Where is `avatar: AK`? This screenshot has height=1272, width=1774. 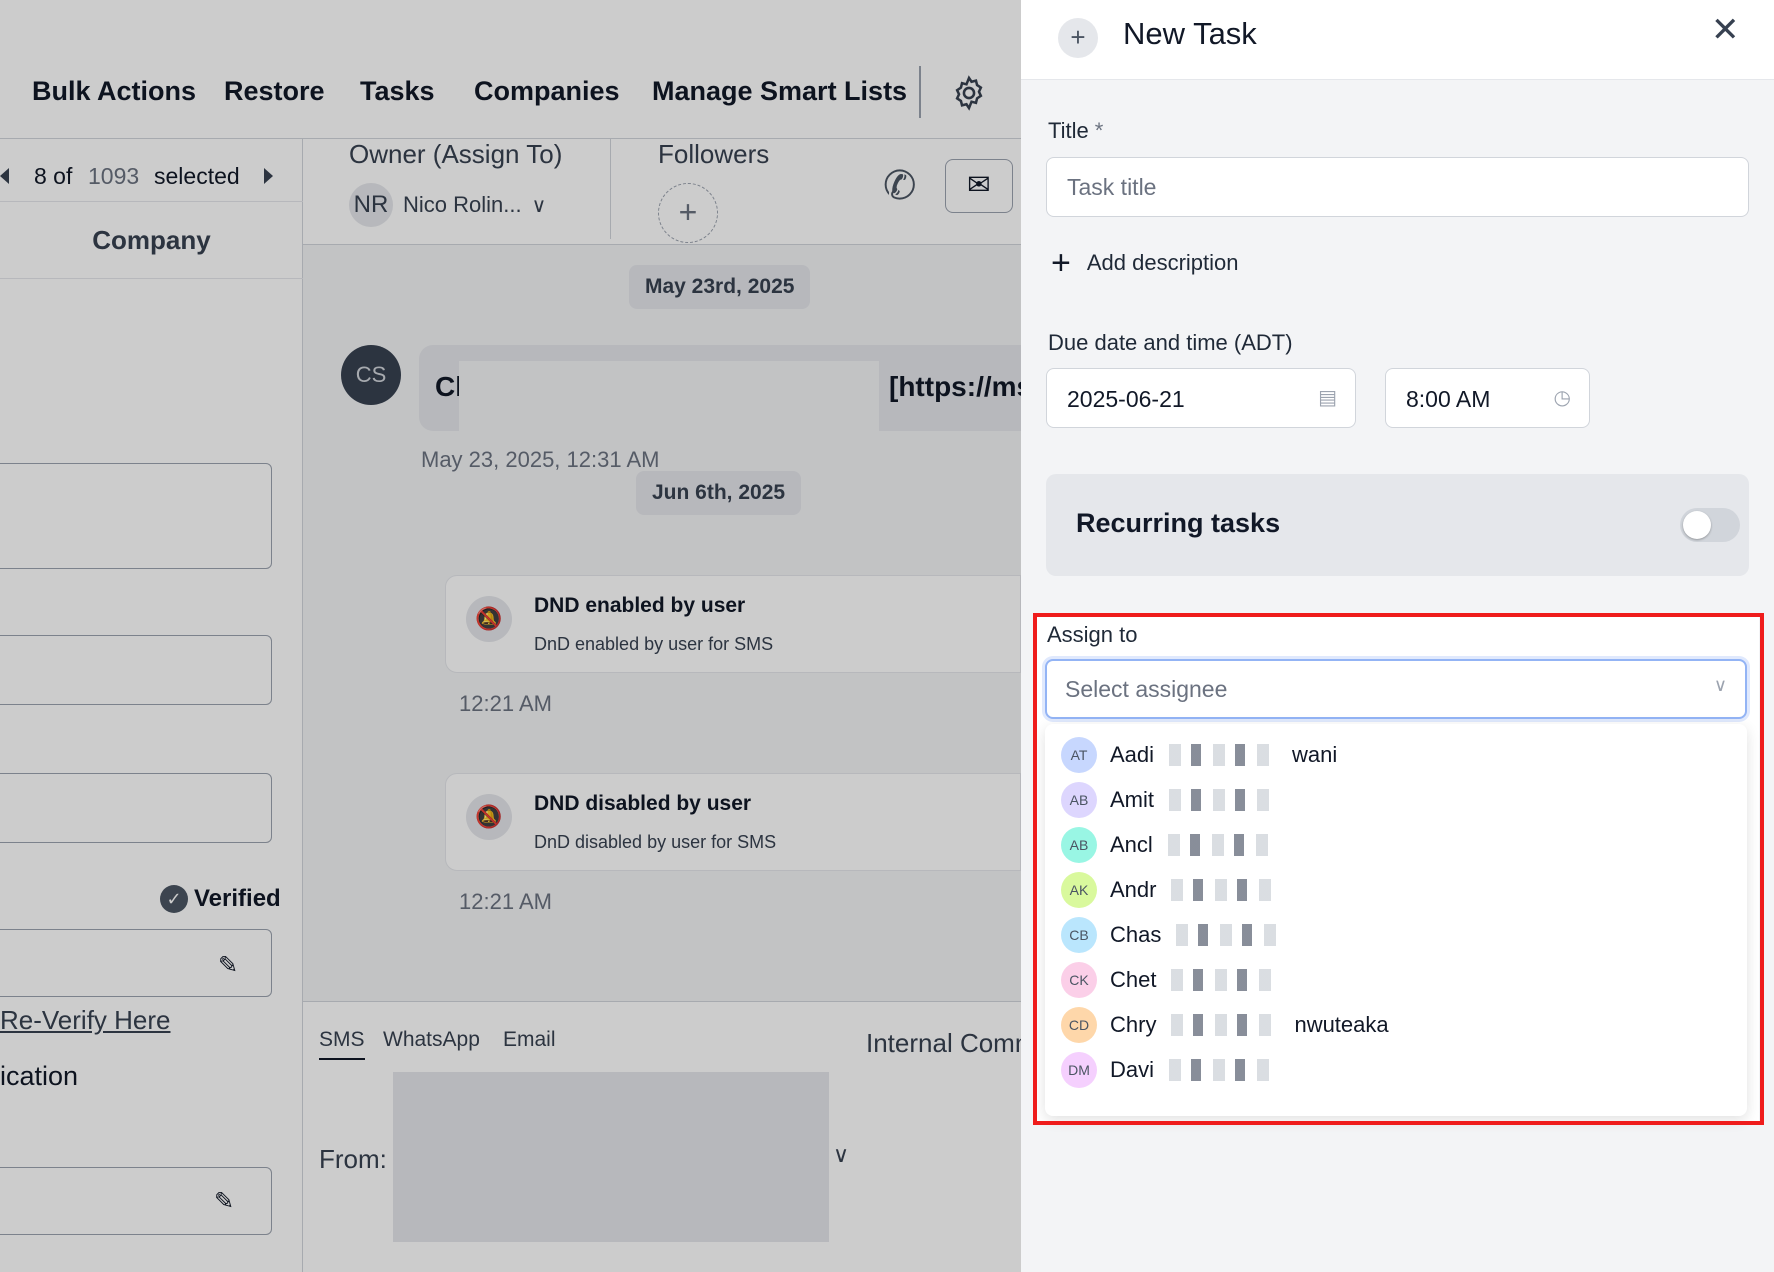 avatar: AK is located at coordinates (1079, 890).